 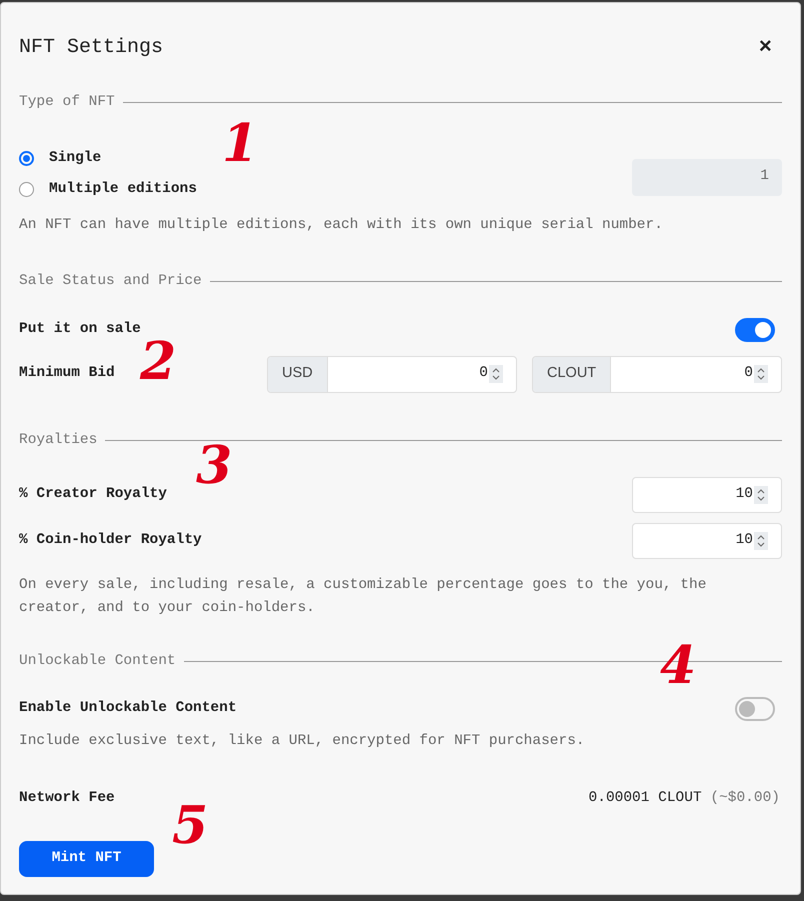 I want to click on annotation-number: 1, so click(x=240, y=144).